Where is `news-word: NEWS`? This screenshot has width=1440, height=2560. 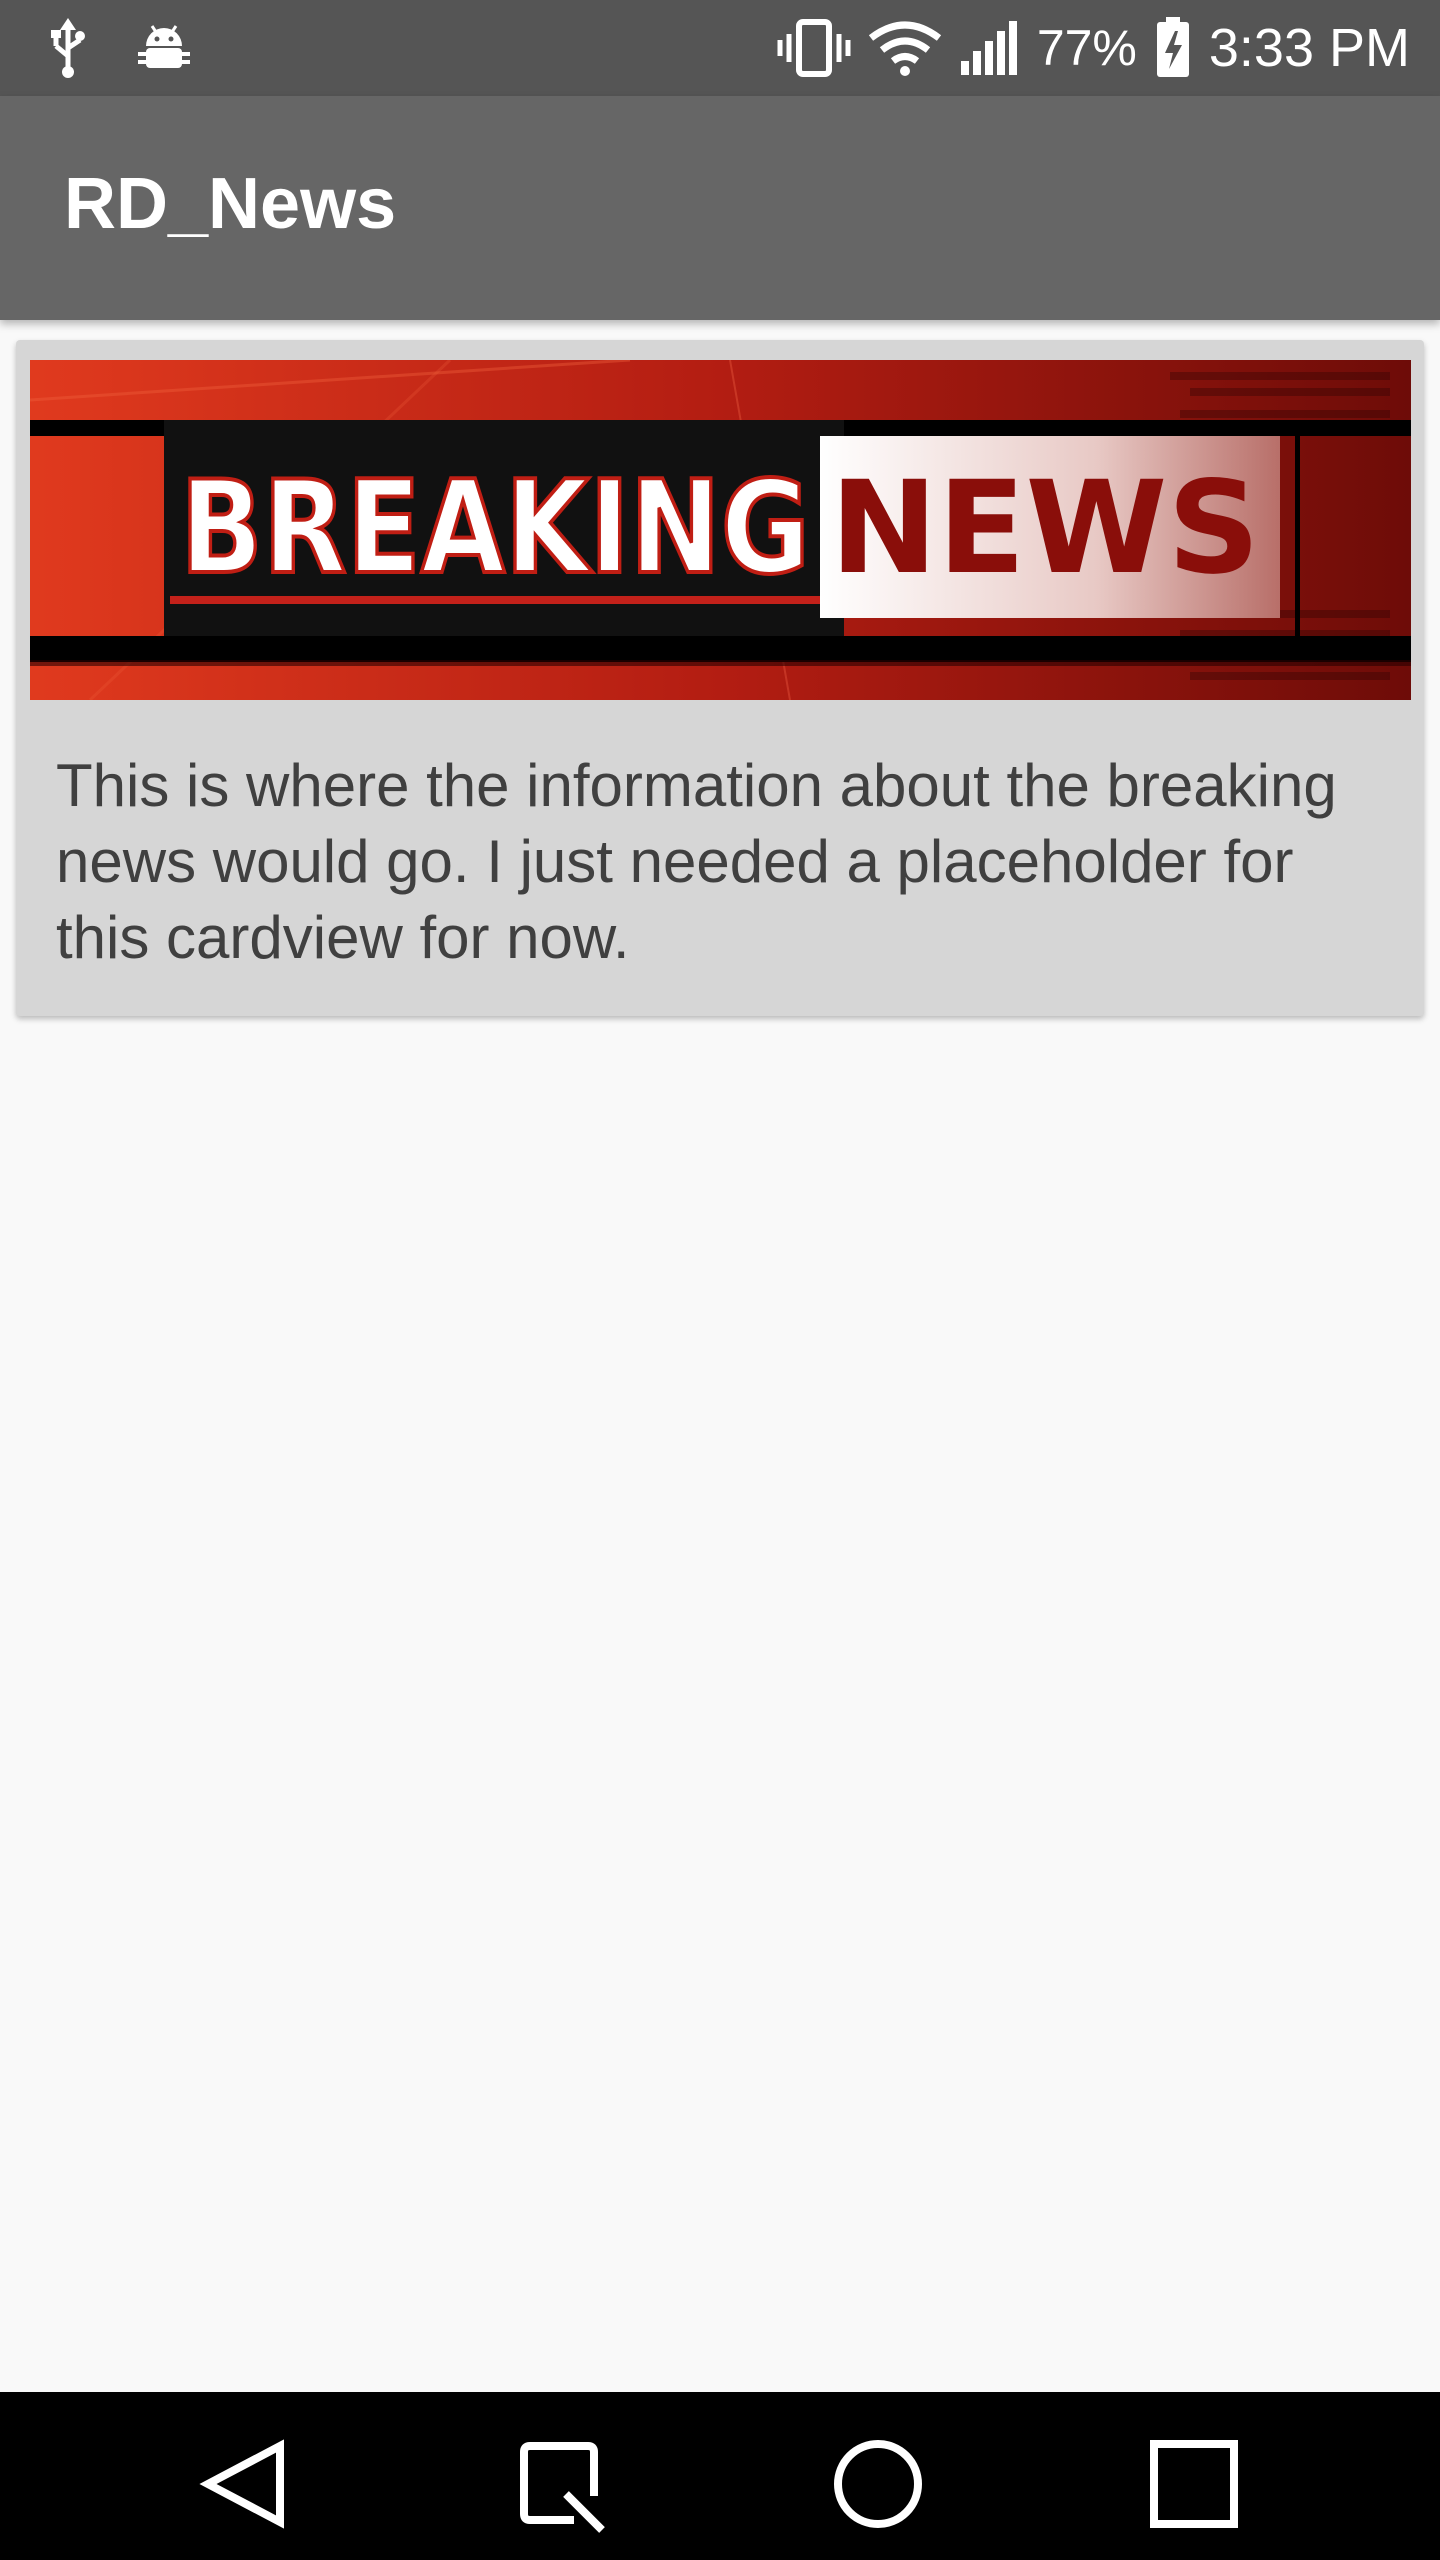
news-word: NEWS is located at coordinates (1045, 528).